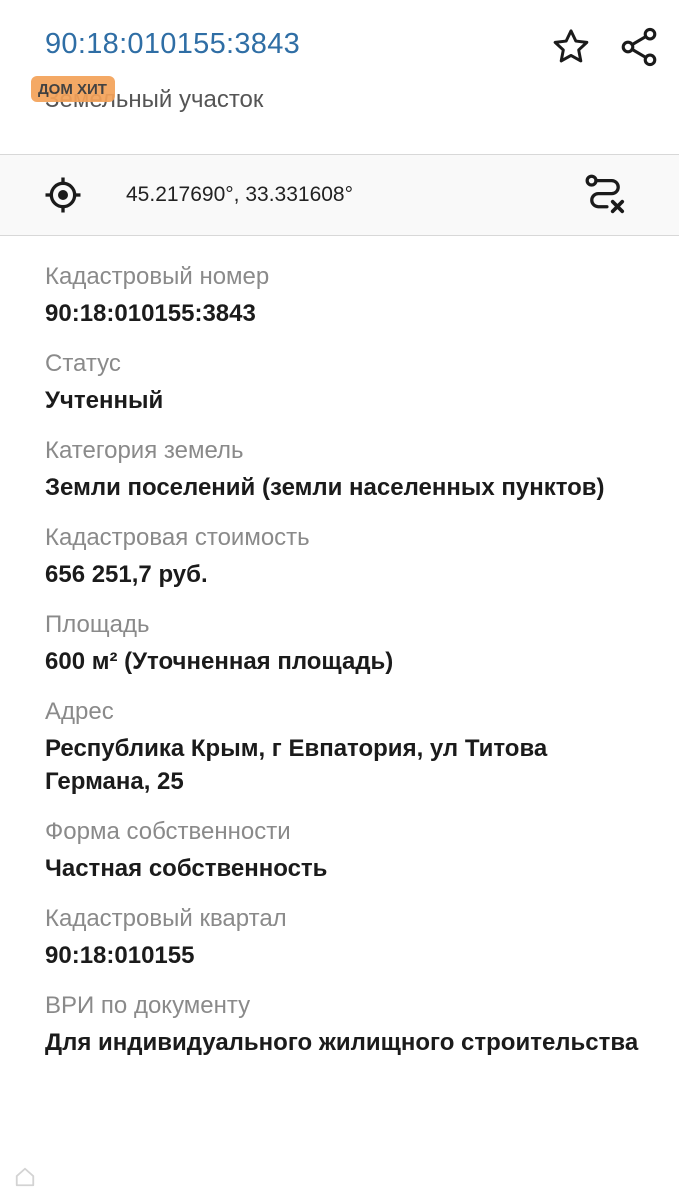  What do you see at coordinates (97, 624) in the screenshot?
I see `field-label: Площадь` at bounding box center [97, 624].